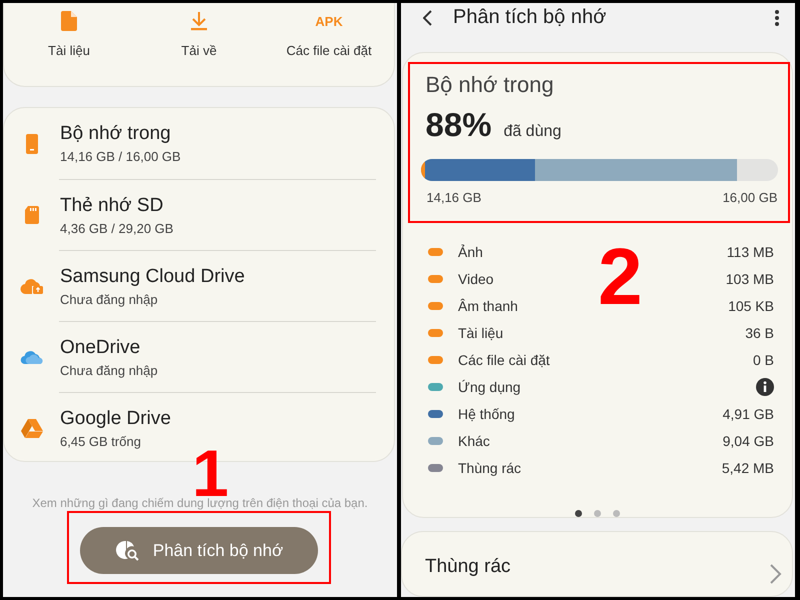 The image size is (800, 600). Describe the element at coordinates (504, 360) in the screenshot. I see `category-name: Các file cài đặt` at that location.